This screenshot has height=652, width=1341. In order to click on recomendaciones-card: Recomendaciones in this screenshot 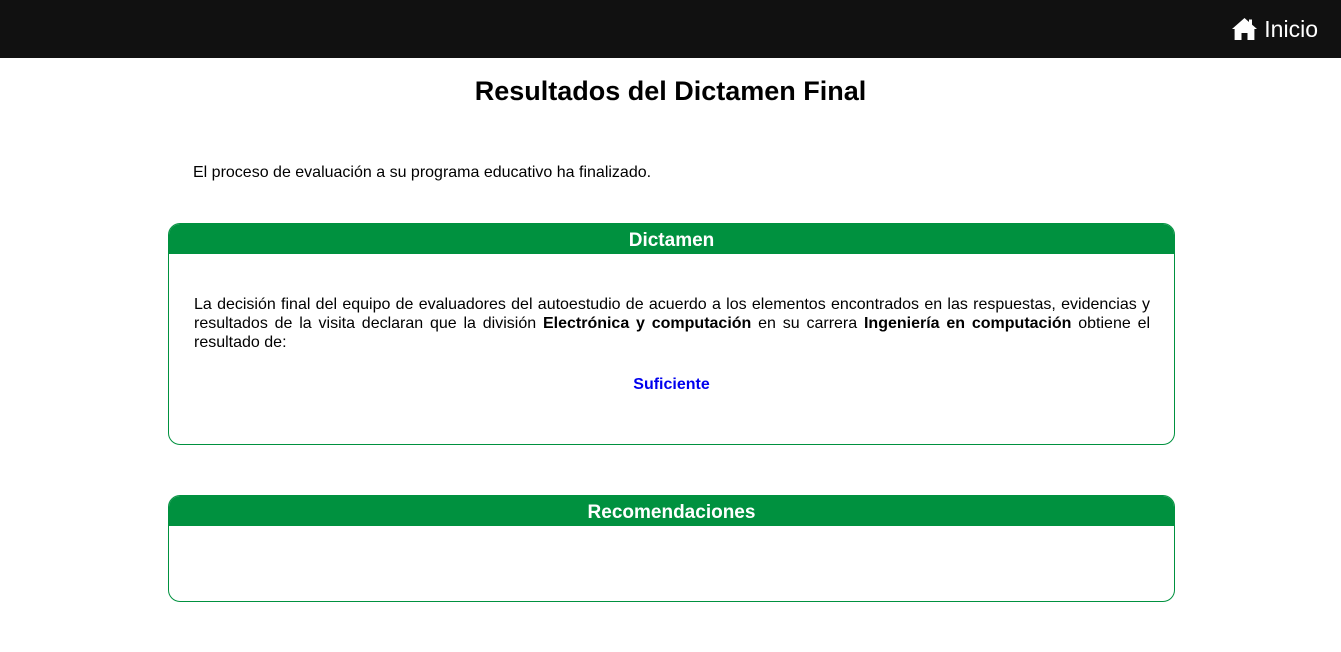, I will do `click(671, 548)`.